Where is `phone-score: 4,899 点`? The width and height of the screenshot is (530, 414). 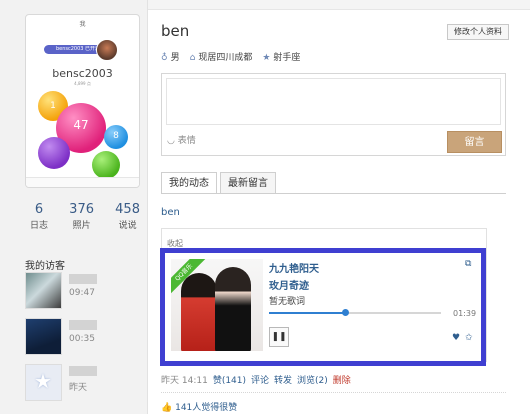 phone-score: 4,899 点 is located at coordinates (82, 83).